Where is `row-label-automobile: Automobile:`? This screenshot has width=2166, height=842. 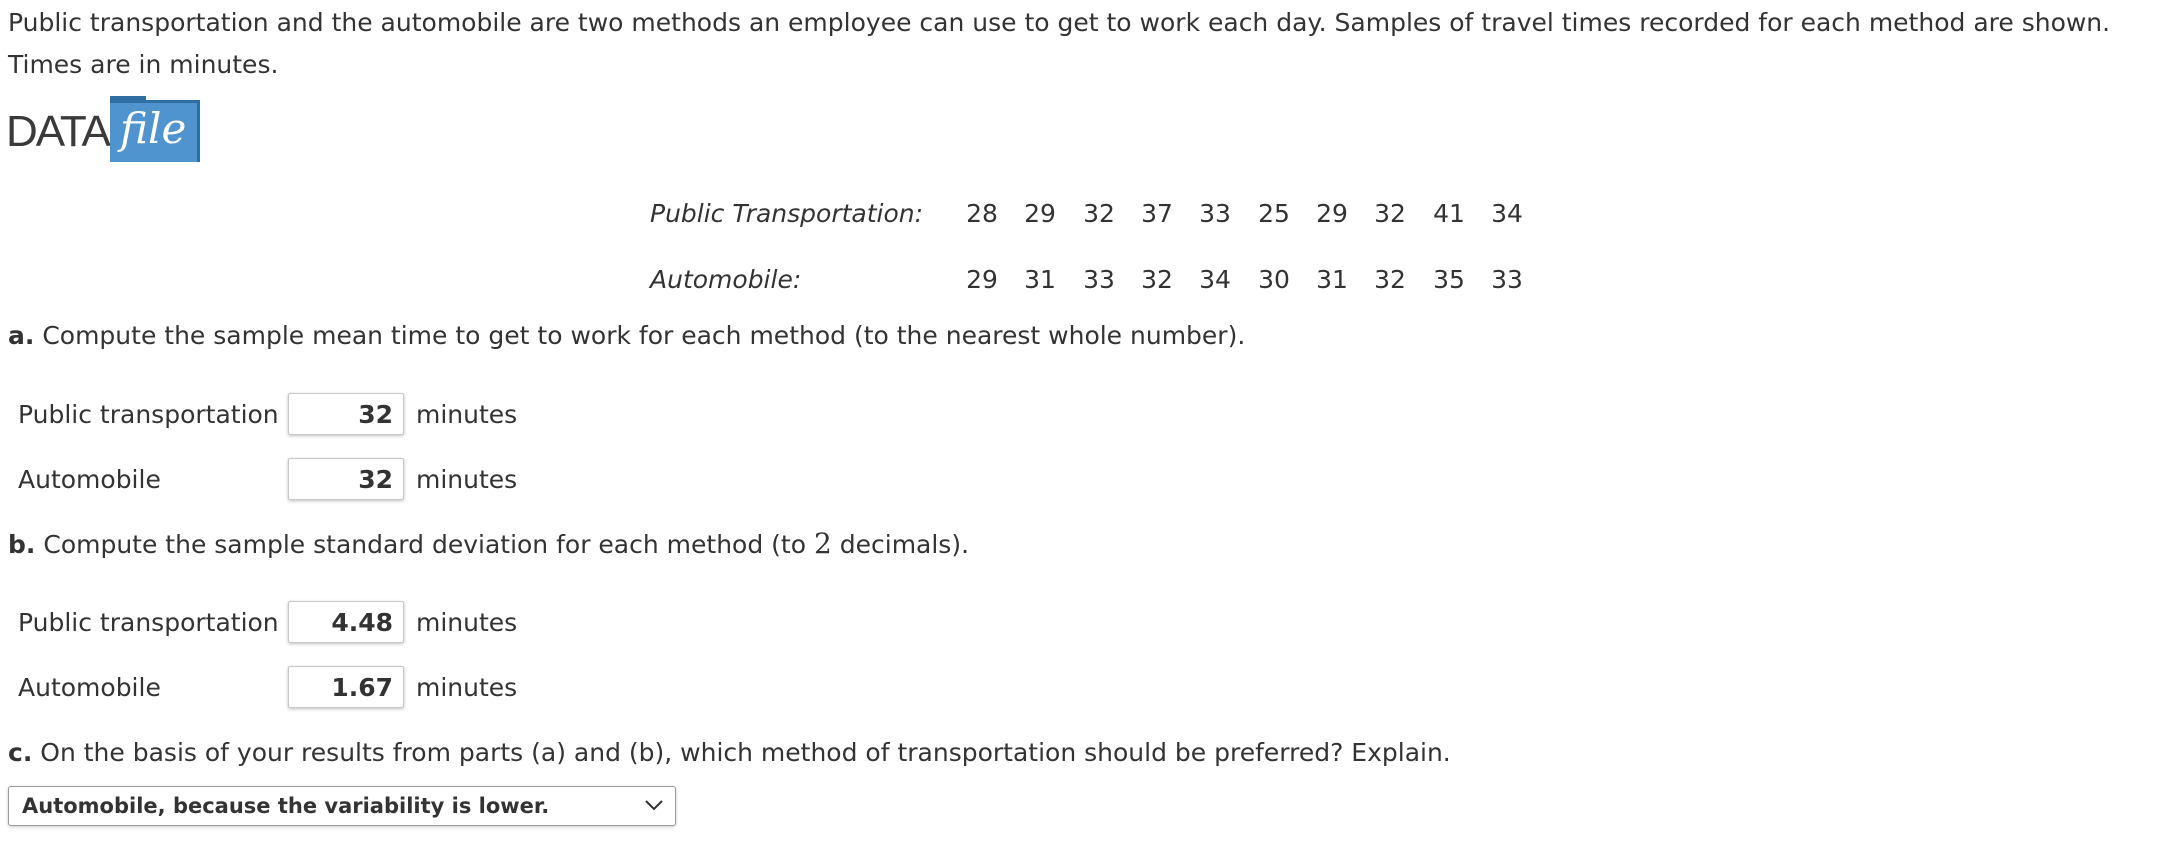 row-label-automobile: Automobile: is located at coordinates (726, 279).